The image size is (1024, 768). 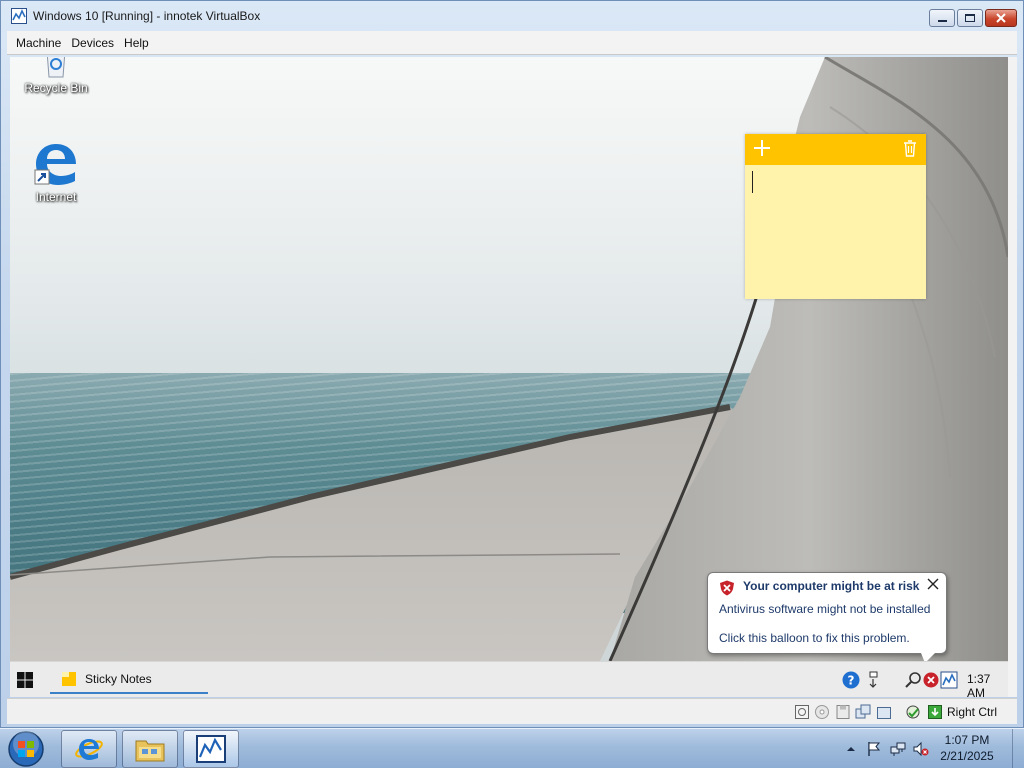 I want to click on host-taskbar-virtualbox-button, so click(x=211, y=749).